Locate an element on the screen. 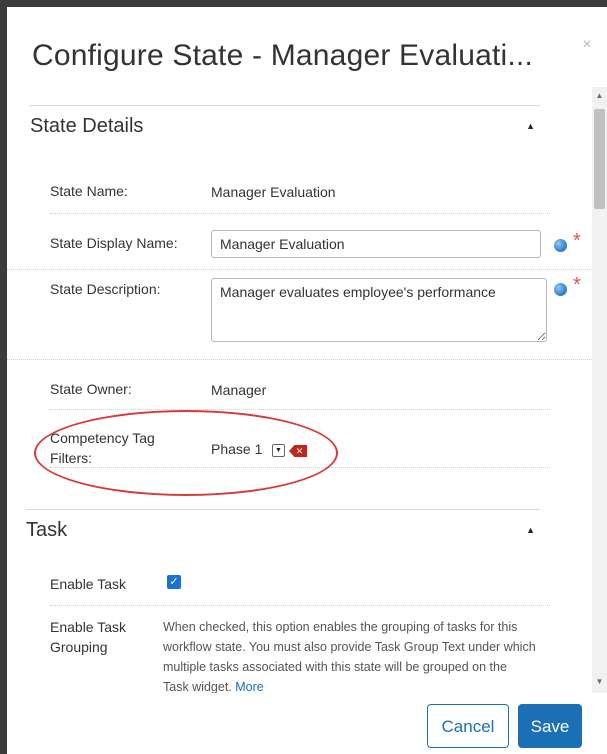 The width and height of the screenshot is (607, 754). save-button: Save is located at coordinates (550, 726).